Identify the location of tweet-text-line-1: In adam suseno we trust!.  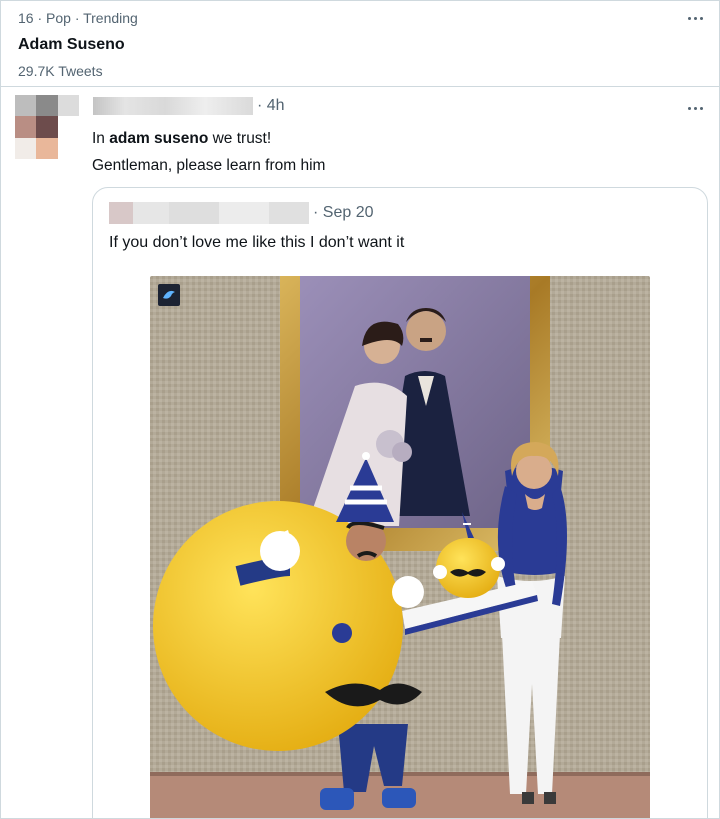
(208, 138).